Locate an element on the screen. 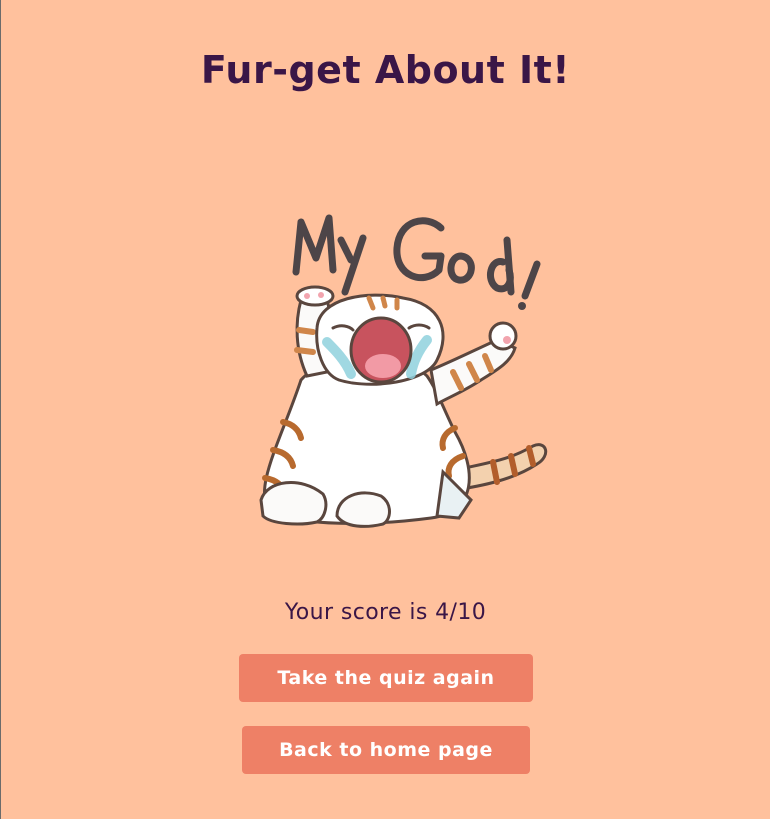 The height and width of the screenshot is (819, 770). back-home-button: Back to home page is located at coordinates (386, 750).